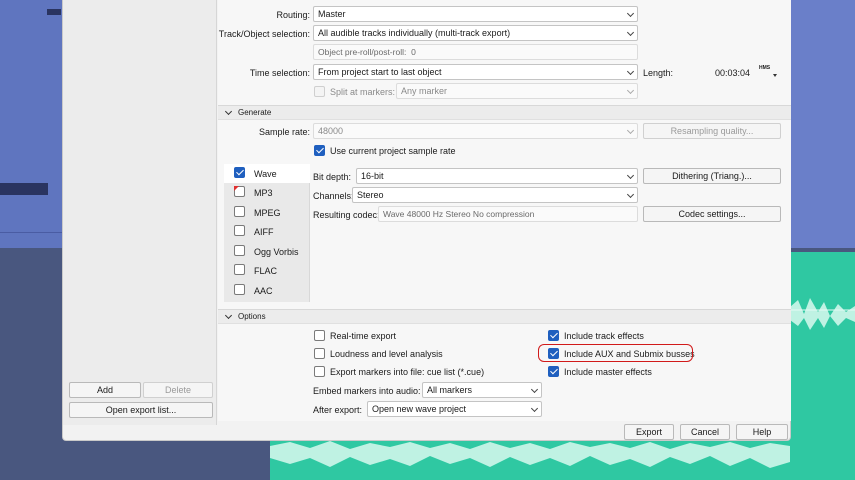 Image resolution: width=855 pixels, height=480 pixels. I want to click on preroll-label: Object pre-roll/post-roll:, so click(362, 52).